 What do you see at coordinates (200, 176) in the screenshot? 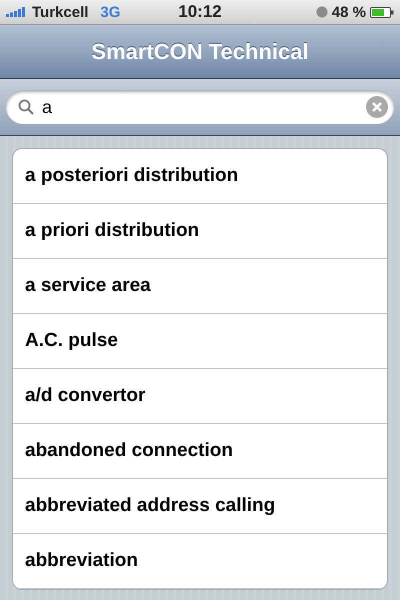
I see `result-item: a posteriori distribution` at bounding box center [200, 176].